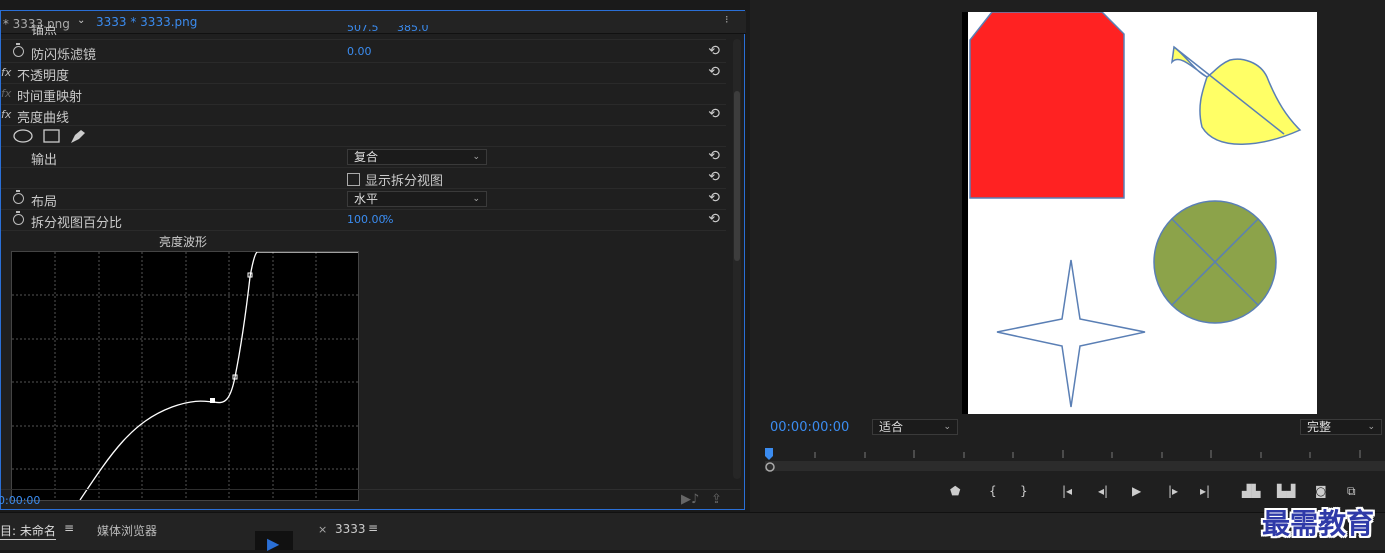 The height and width of the screenshot is (553, 1385). Describe the element at coordinates (388, 219) in the screenshot. I see `split-percent-unit: %` at that location.